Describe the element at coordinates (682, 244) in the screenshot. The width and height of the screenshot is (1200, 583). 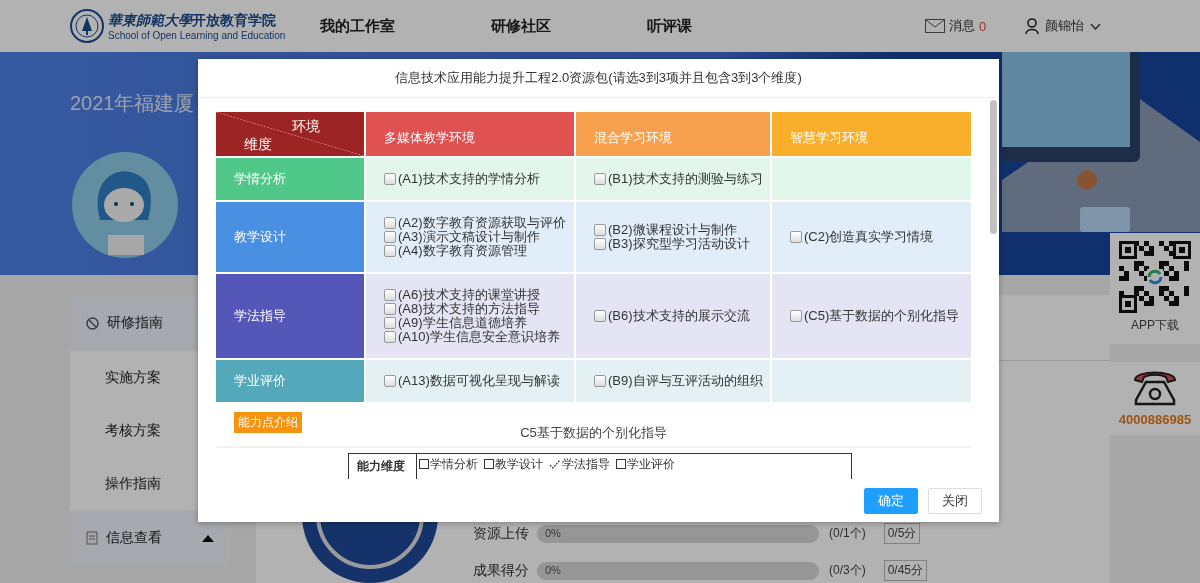
I see `ability-option: (B3)探究型学习活动设计` at that location.